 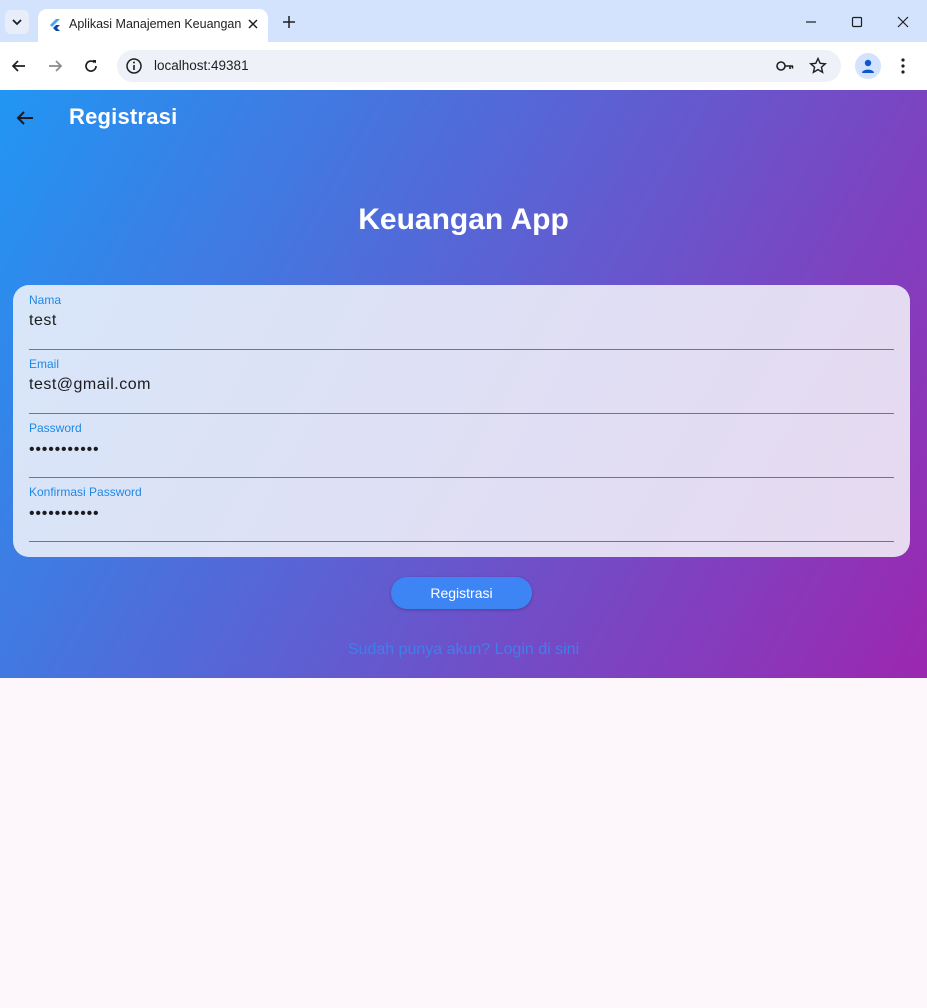 I want to click on site-info-icon, so click(x=134, y=66).